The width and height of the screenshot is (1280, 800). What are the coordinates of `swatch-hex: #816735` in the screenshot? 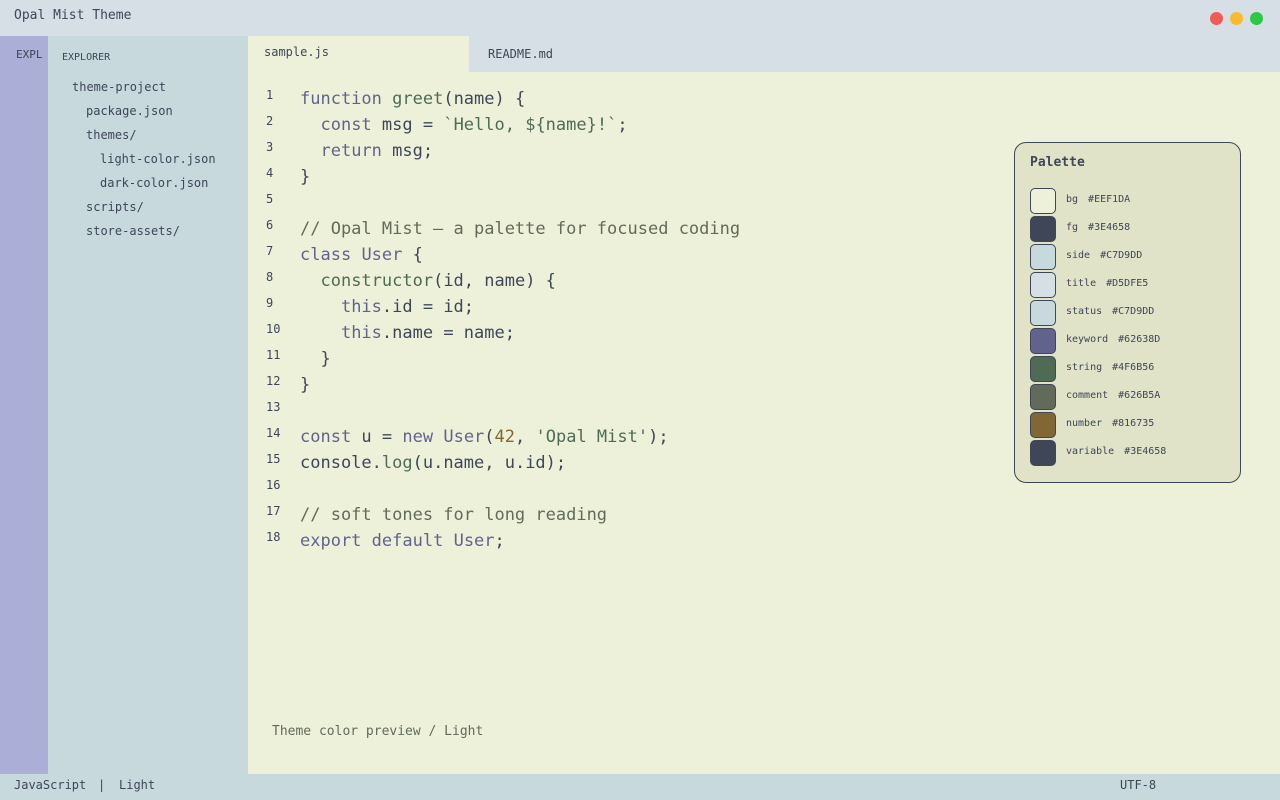 It's located at (1133, 423).